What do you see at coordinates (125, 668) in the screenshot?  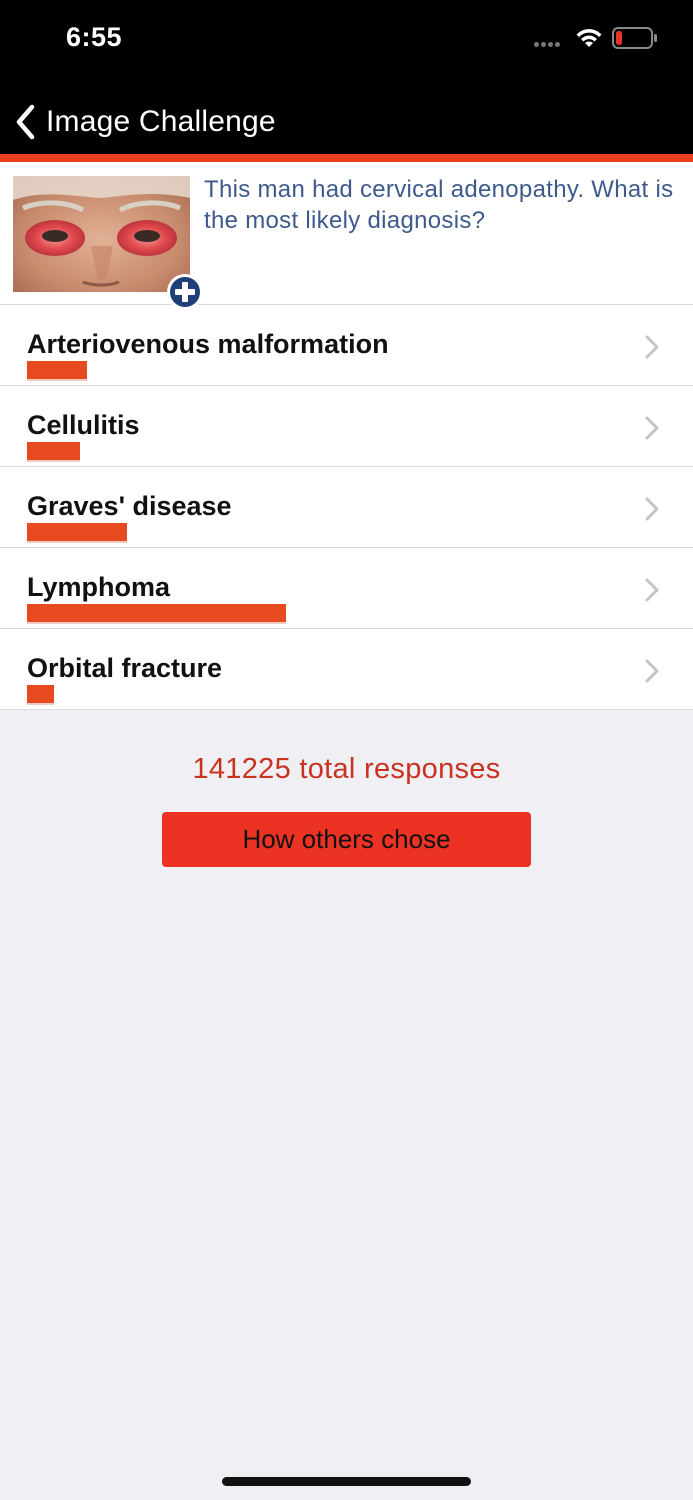 I see `answer-label: Orbital fracture` at bounding box center [125, 668].